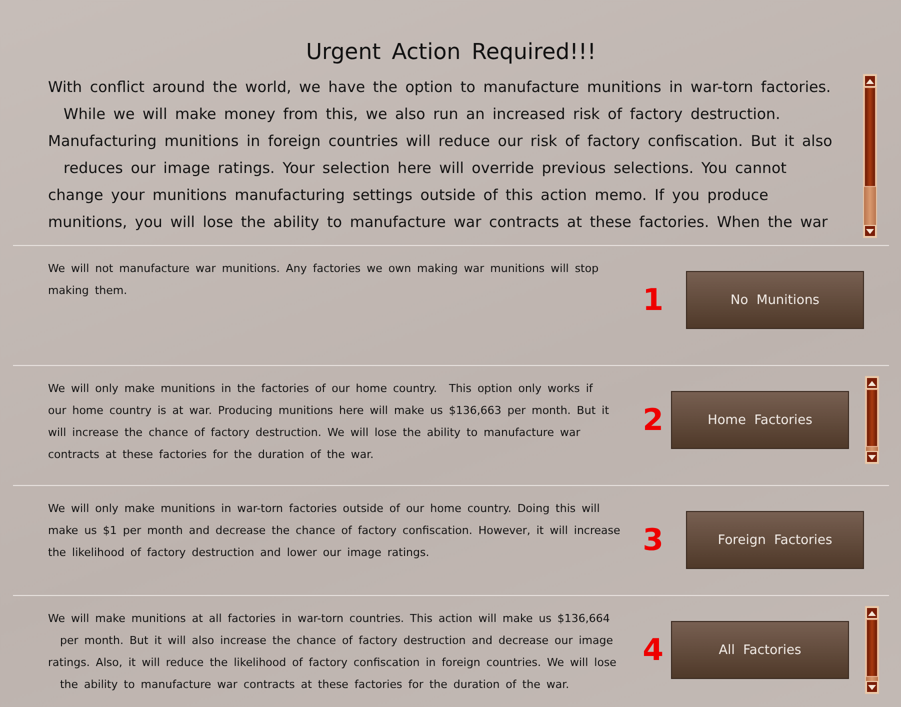 The width and height of the screenshot is (901, 707). Describe the element at coordinates (653, 420) in the screenshot. I see `option-number: 2` at that location.